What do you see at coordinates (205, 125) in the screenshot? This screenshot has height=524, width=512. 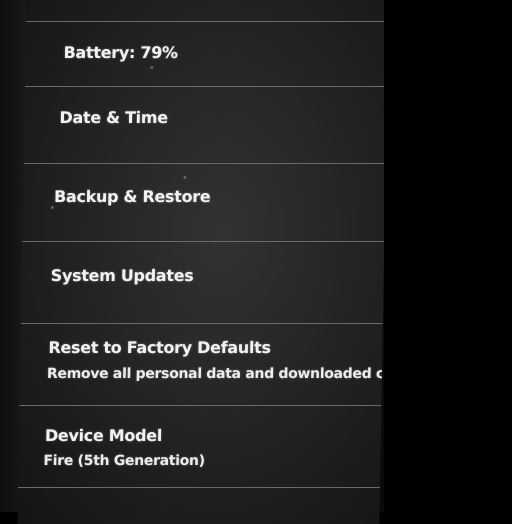 I see `date-time-row: Date & Time` at bounding box center [205, 125].